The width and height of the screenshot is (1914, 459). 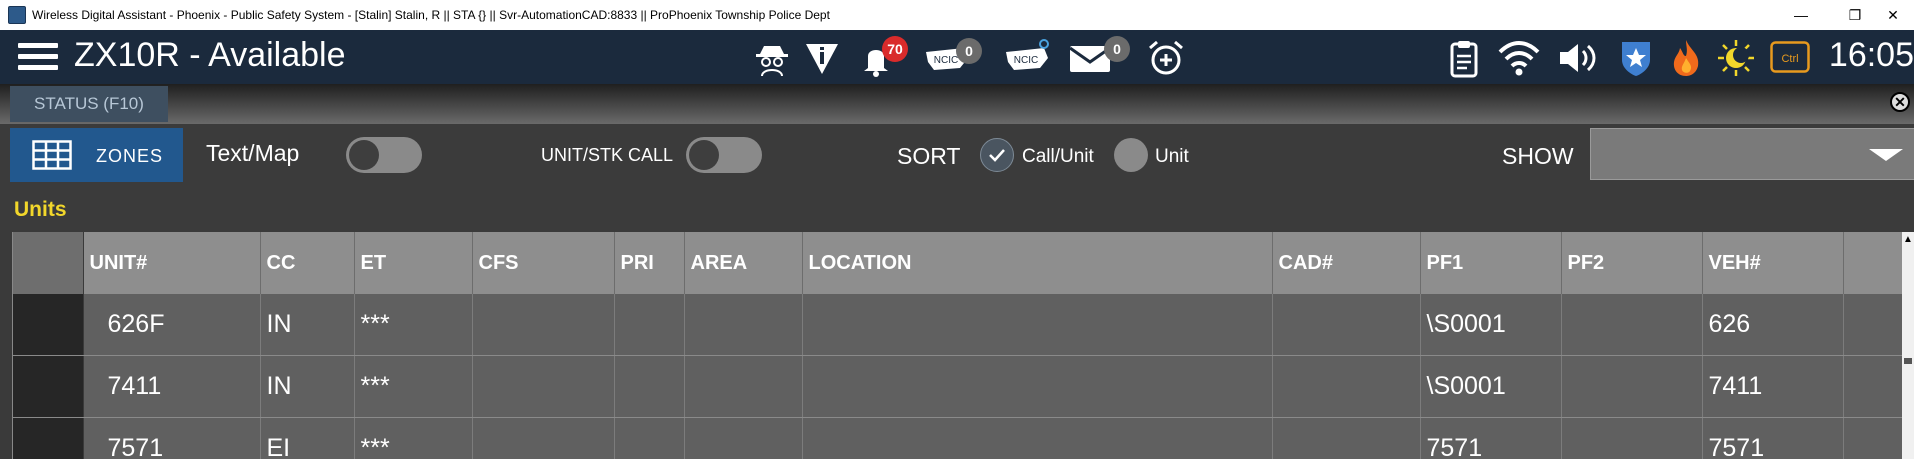 I want to click on tab-status: STATUS (F10), so click(x=89, y=104).